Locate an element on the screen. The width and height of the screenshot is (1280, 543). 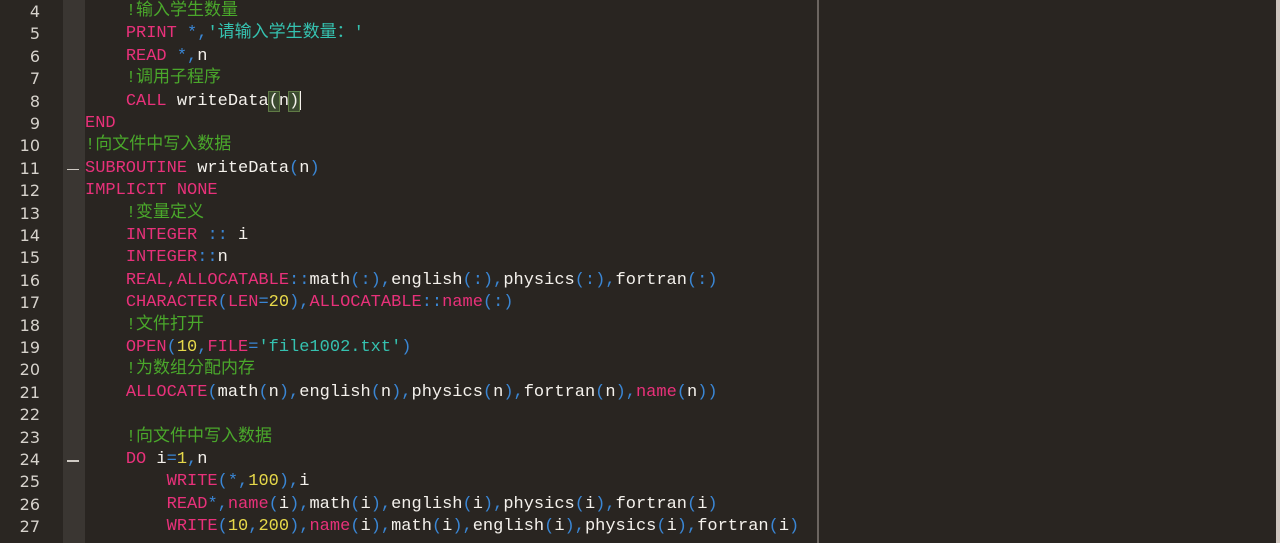
punctuation-token: )) is located at coordinates (707, 392).